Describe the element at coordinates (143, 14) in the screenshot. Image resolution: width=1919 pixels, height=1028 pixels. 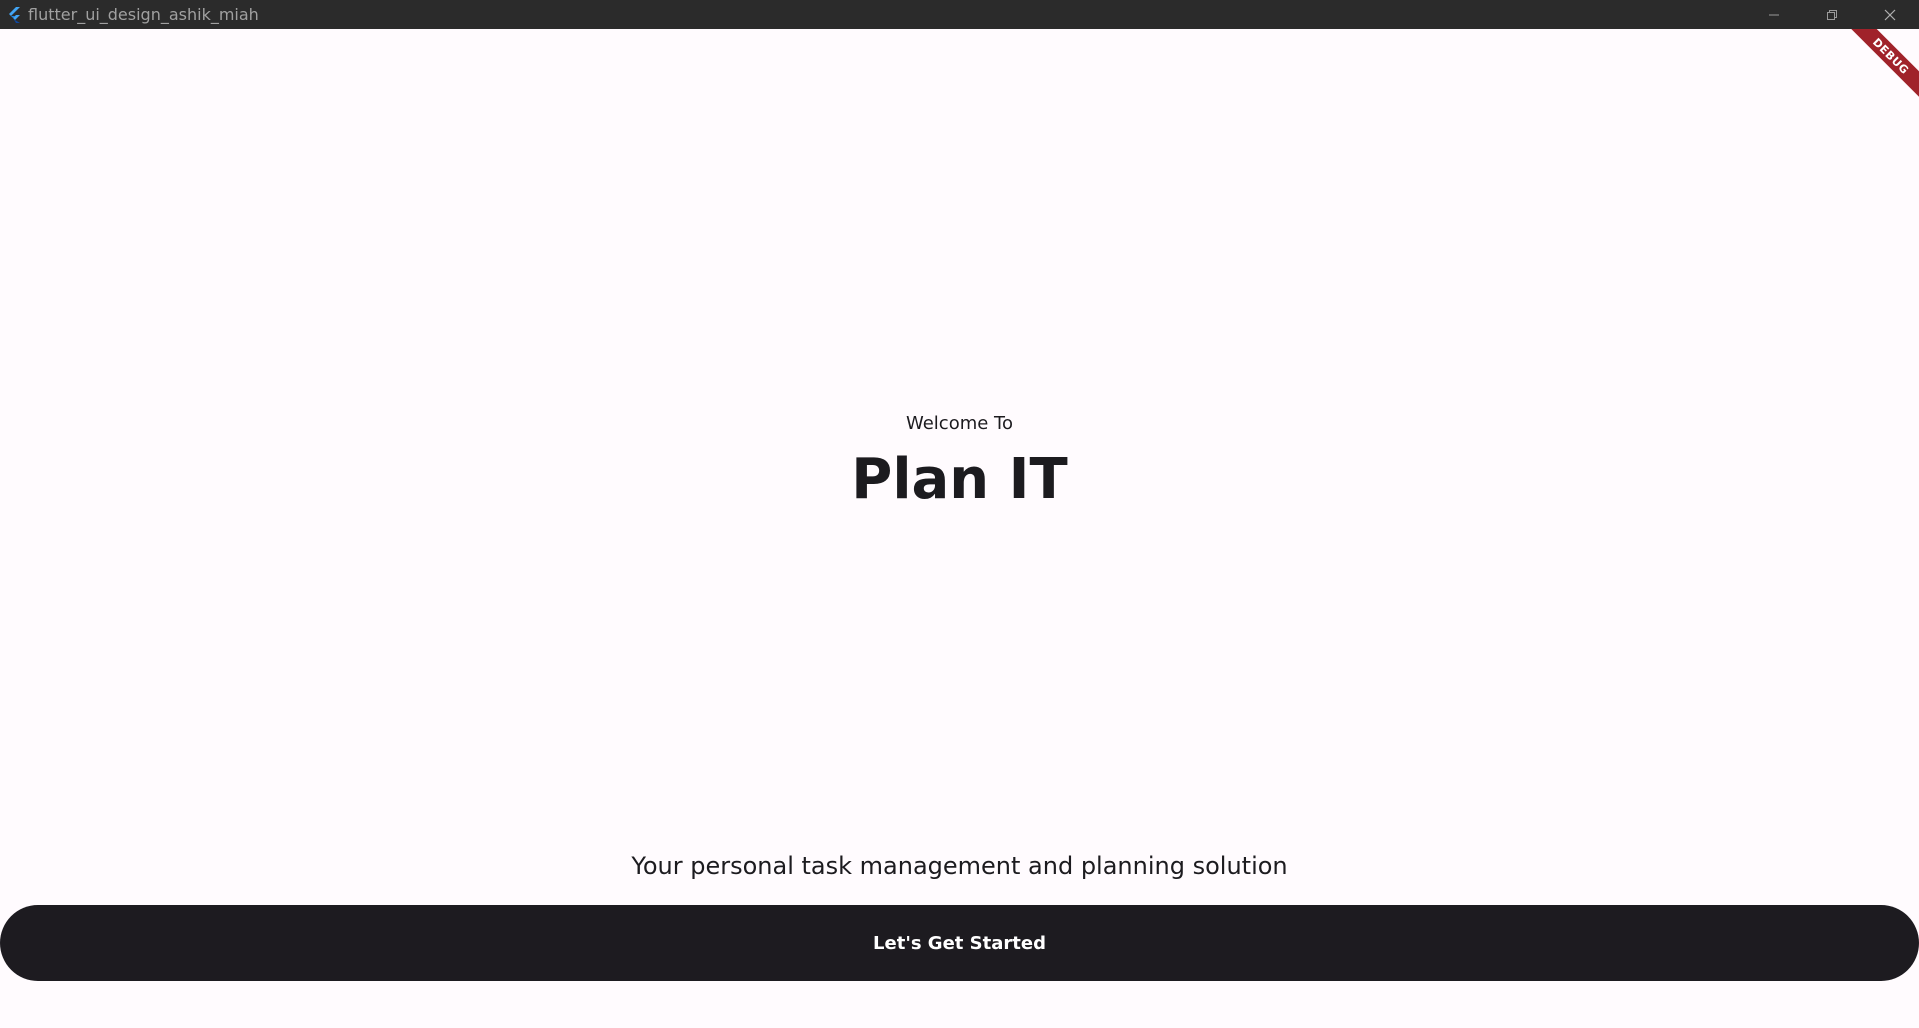
I see `window-title: flutter_ui_design_ashik_miah` at that location.